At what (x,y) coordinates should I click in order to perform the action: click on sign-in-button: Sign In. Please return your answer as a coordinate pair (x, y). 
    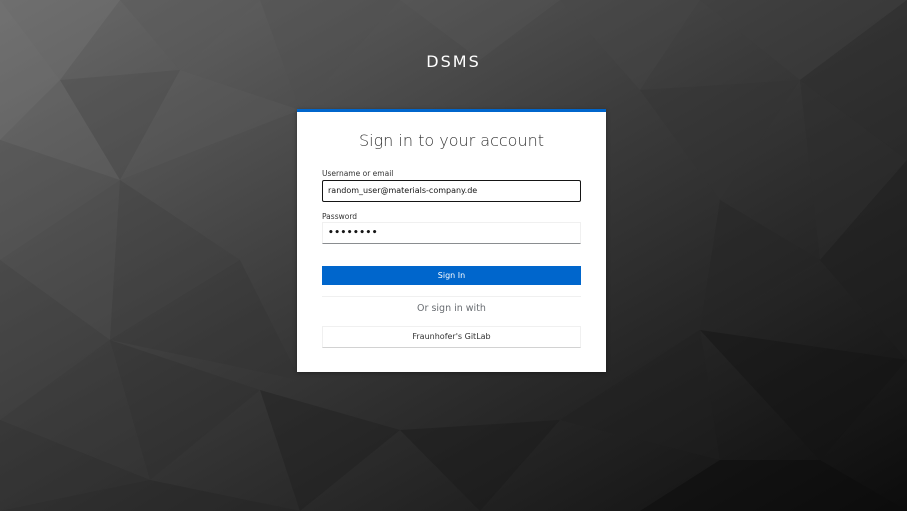
    Looking at the image, I should click on (451, 275).